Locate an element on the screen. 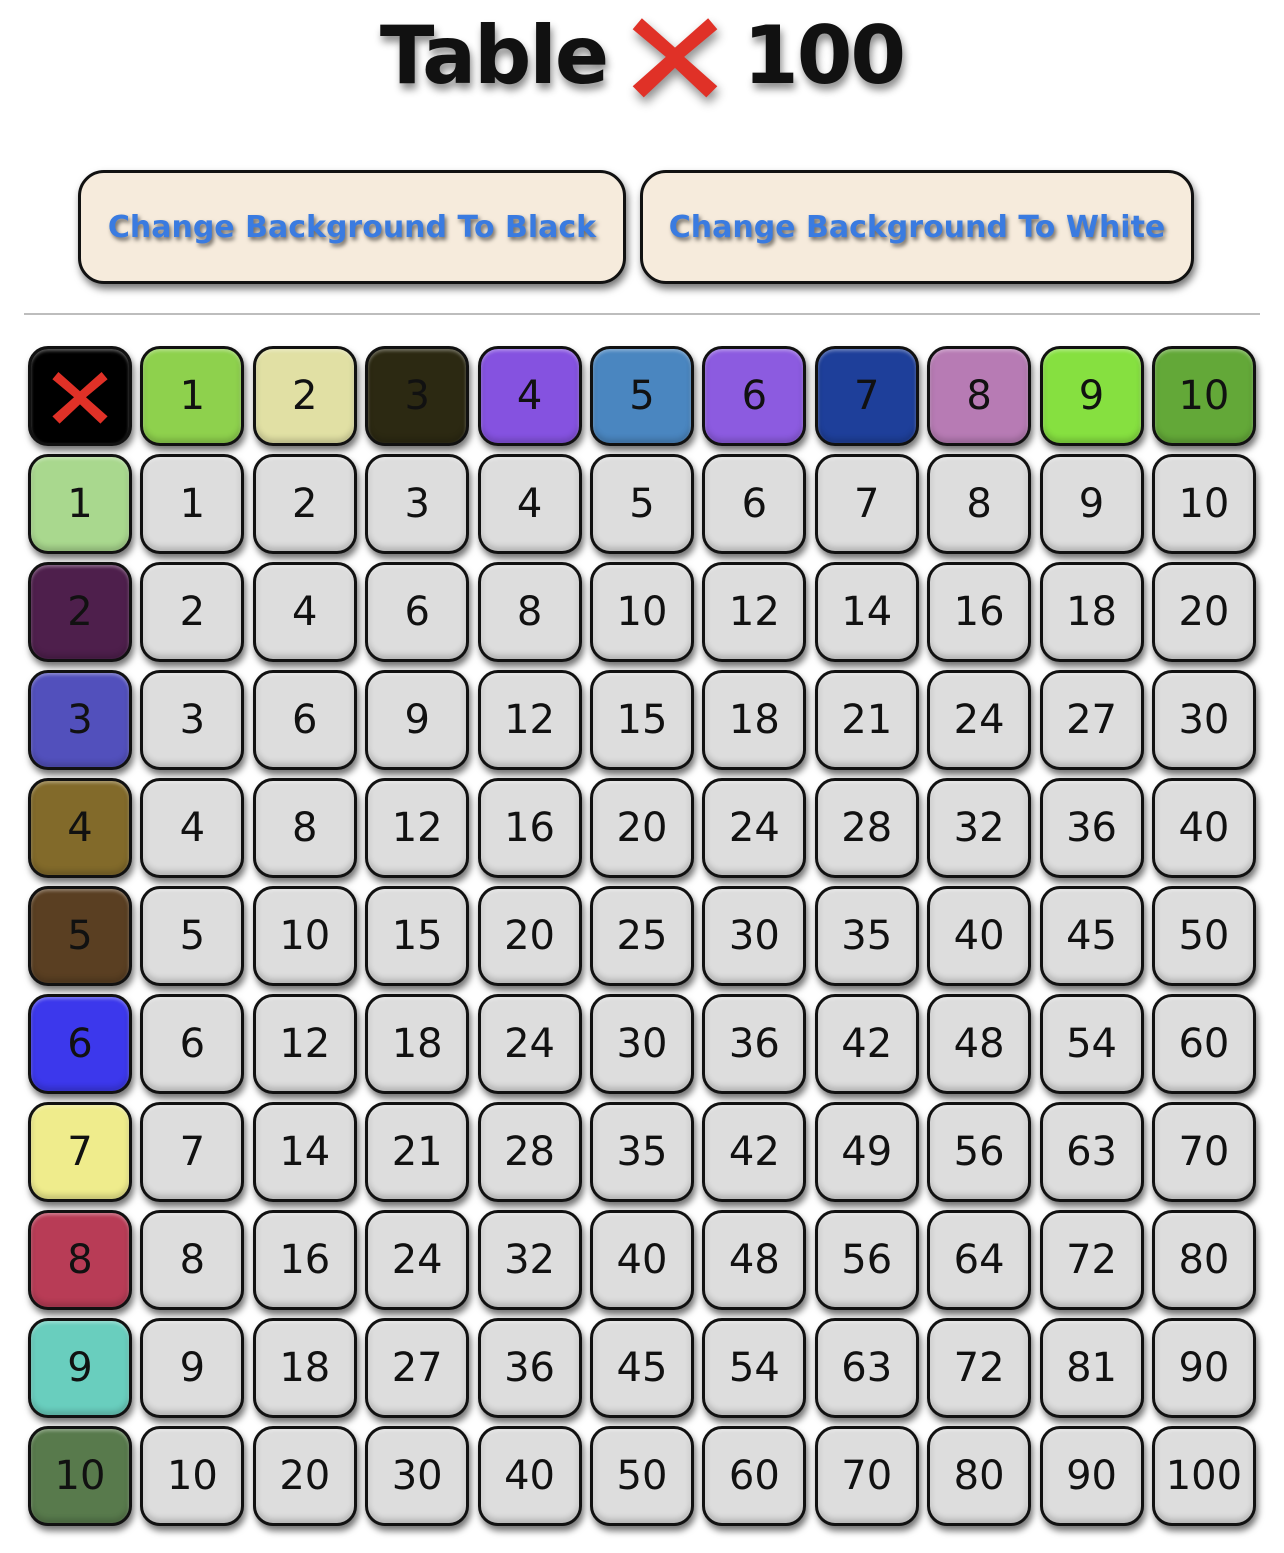 This screenshot has width=1284, height=1553. row-header-2: 2 is located at coordinates (80, 612).